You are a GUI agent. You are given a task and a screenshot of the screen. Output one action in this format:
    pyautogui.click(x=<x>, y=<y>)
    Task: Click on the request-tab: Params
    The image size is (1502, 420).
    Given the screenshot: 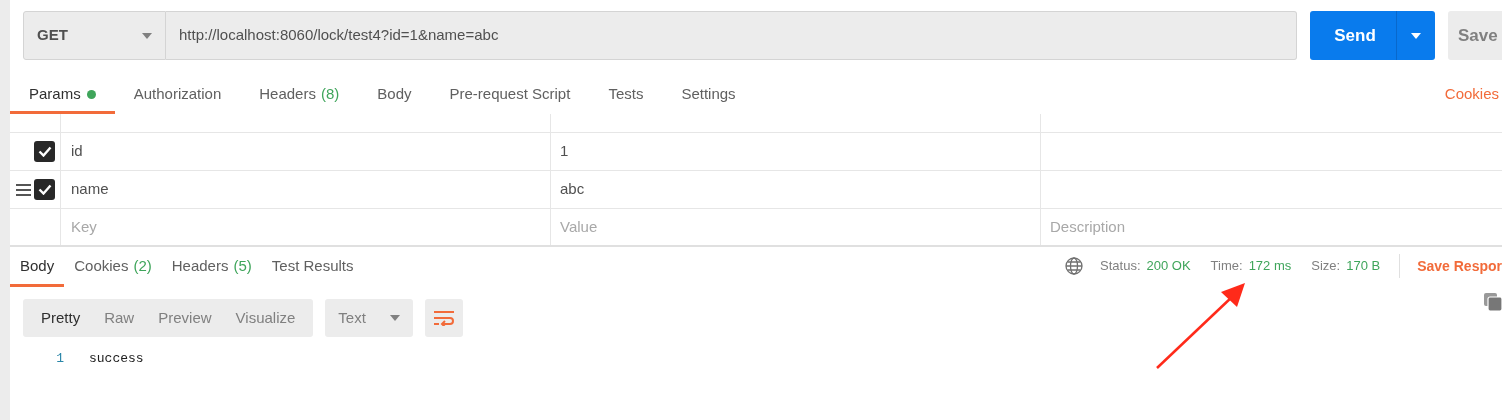 What is the action you would take?
    pyautogui.click(x=62, y=96)
    